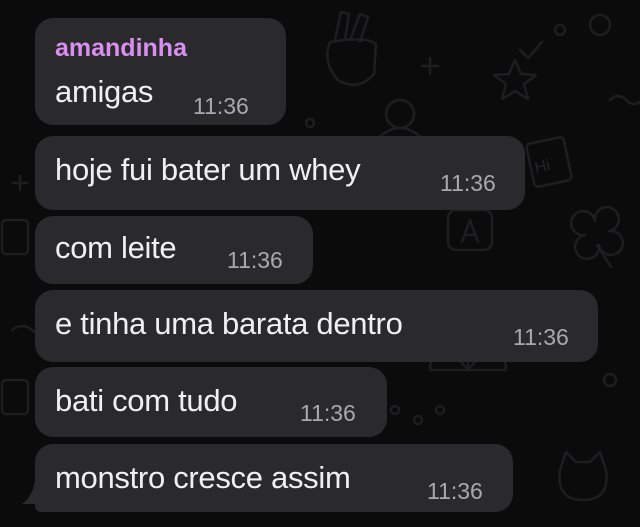 This screenshot has width=640, height=527. What do you see at coordinates (229, 323) in the screenshot?
I see `message-text: e tinha uma barata dentro` at bounding box center [229, 323].